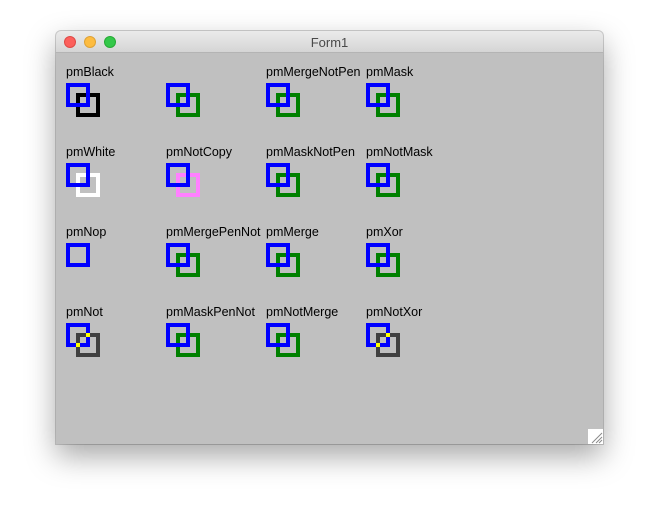 The height and width of the screenshot is (524, 659). I want to click on pen-mode-label: pmBlack, so click(90, 72).